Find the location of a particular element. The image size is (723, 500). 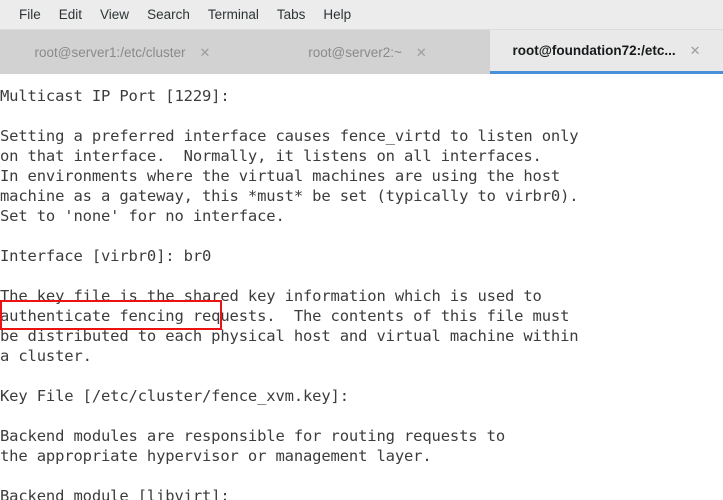

tab-server2: root@server2:~ ✕ is located at coordinates (367, 52).